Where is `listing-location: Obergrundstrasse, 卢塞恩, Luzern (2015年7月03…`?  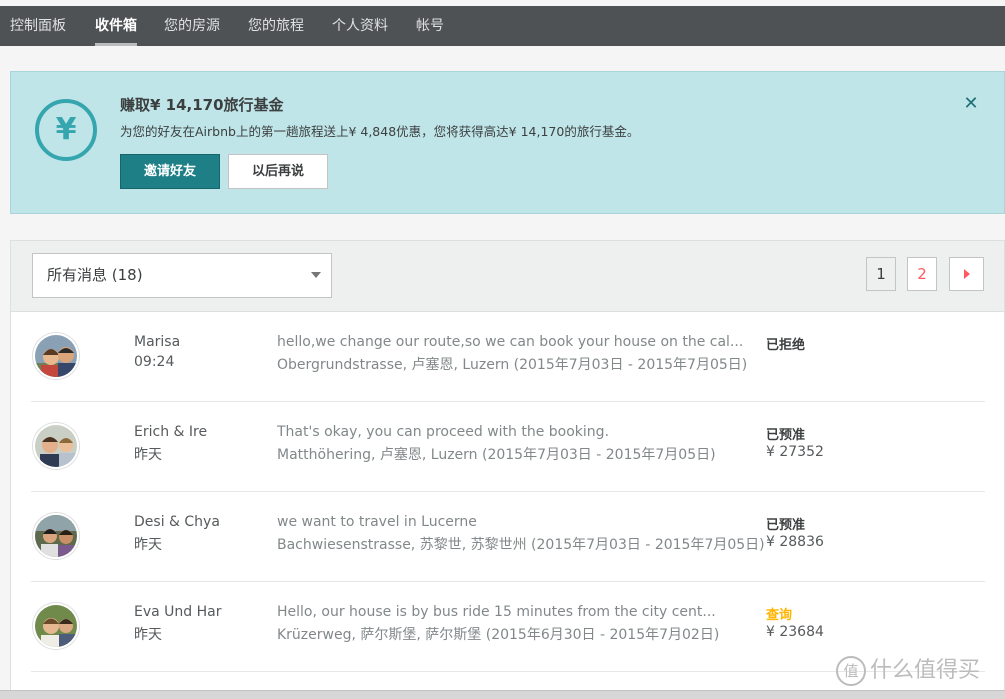 listing-location: Obergrundstrasse, 卢塞恩, Luzern (2015年7月03… is located at coordinates (512, 365).